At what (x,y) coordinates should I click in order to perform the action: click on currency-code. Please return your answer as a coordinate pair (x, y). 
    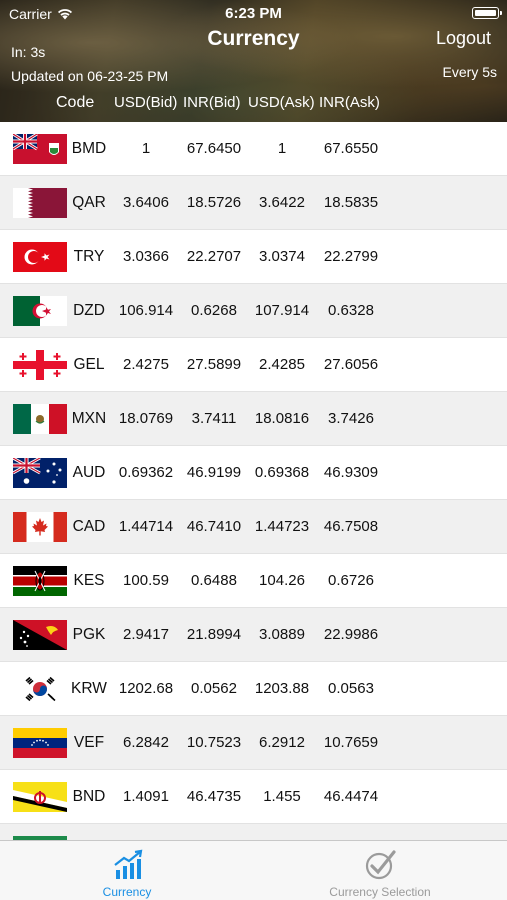
    Looking at the image, I should click on (89, 832).